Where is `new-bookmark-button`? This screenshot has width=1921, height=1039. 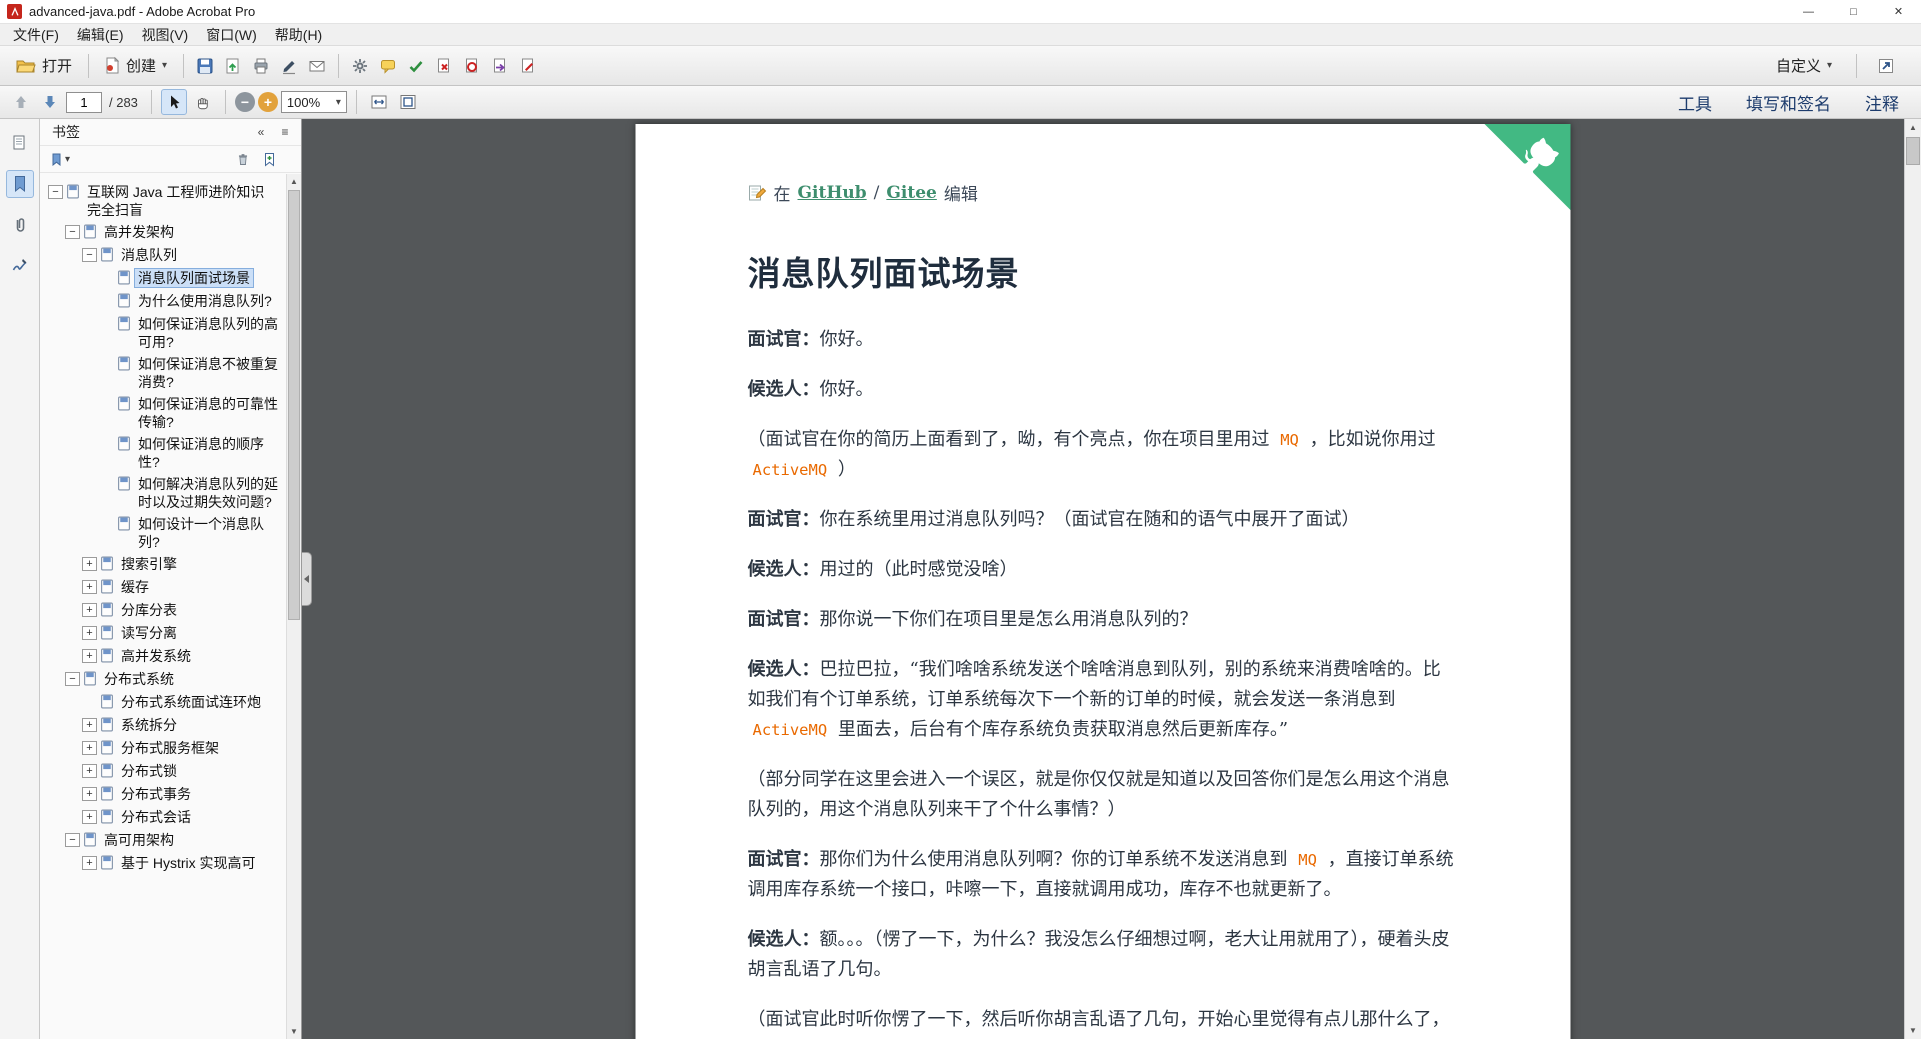
new-bookmark-button is located at coordinates (269, 159).